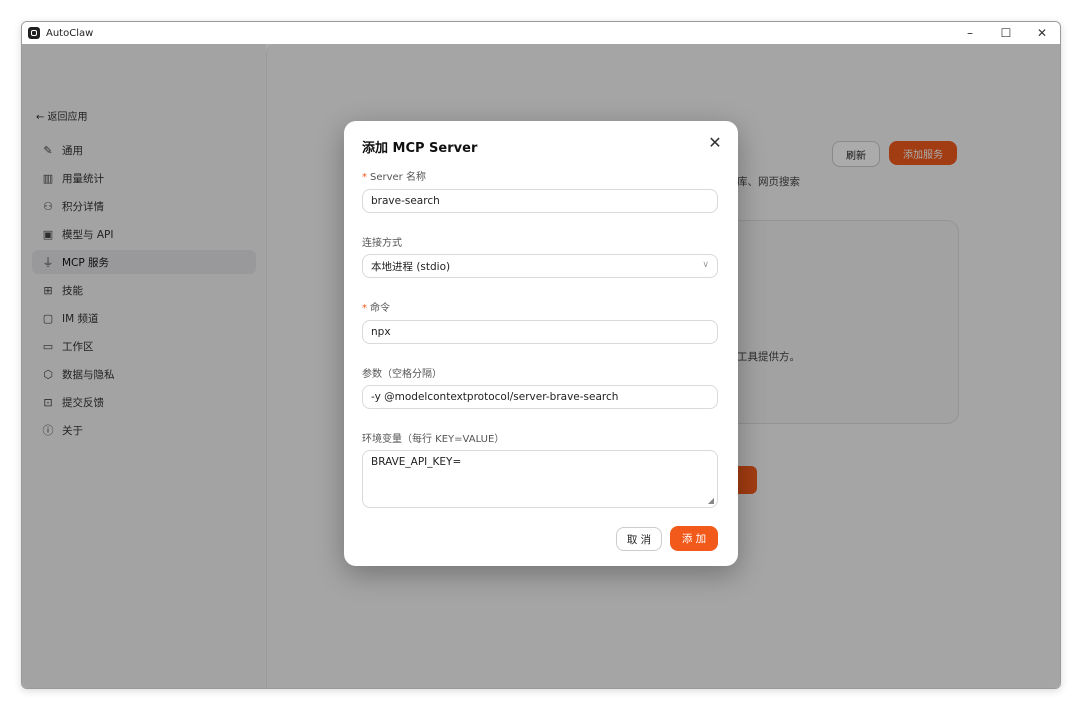 The width and height of the screenshot is (1080, 708). What do you see at coordinates (382, 243) in the screenshot?
I see `connection-type-label: 连接方式` at bounding box center [382, 243].